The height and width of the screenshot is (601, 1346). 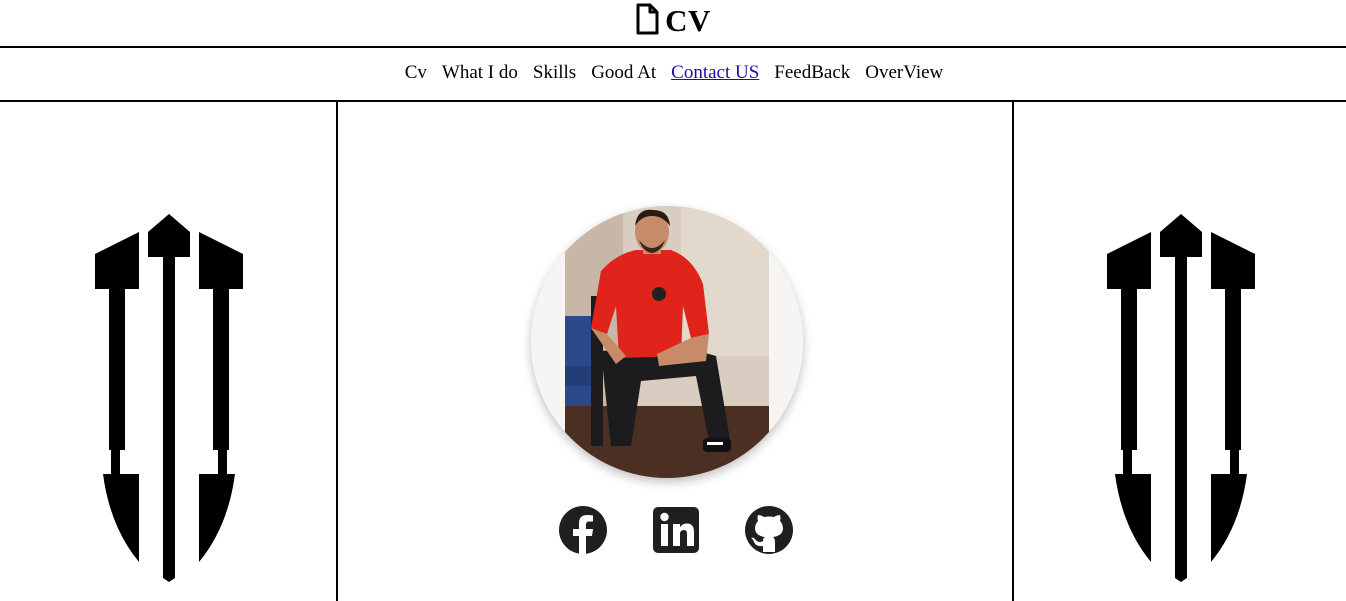 What do you see at coordinates (416, 73) in the screenshot?
I see `nav-item-cv: Cv` at bounding box center [416, 73].